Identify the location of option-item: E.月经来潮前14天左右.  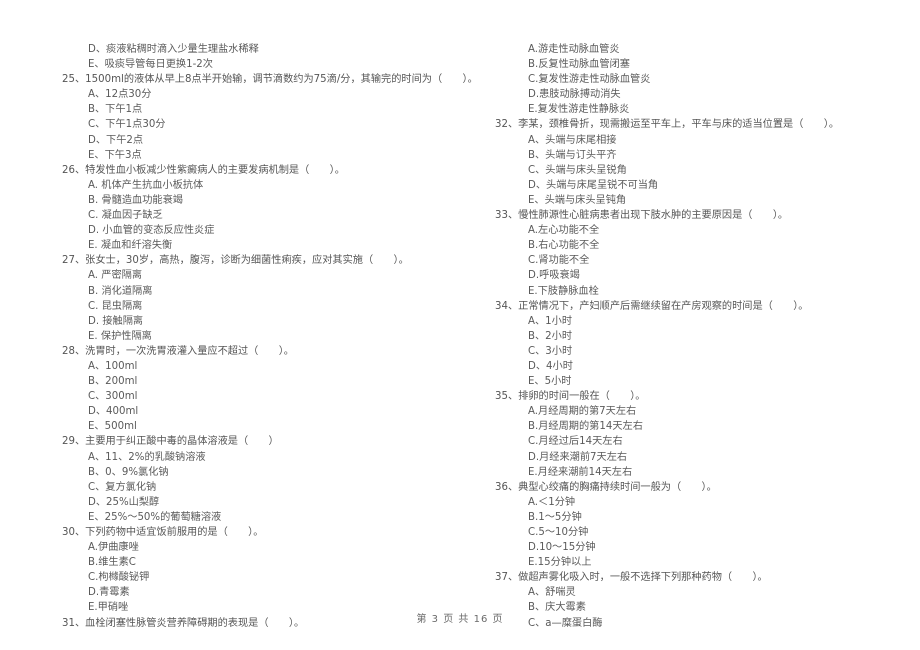
(580, 472).